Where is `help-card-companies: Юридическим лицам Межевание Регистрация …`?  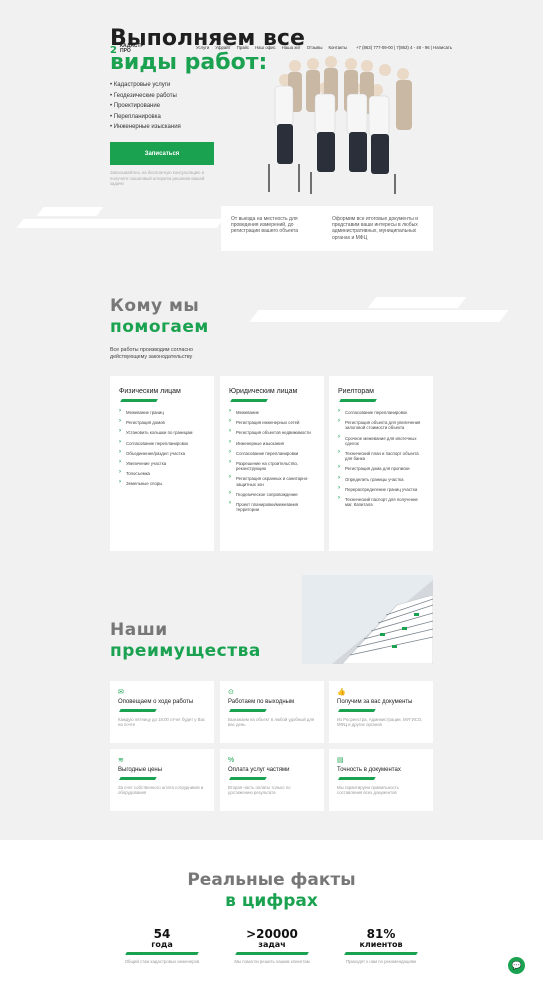 help-card-companies: Юридическим лицам Межевание Регистрация … is located at coordinates (272, 463).